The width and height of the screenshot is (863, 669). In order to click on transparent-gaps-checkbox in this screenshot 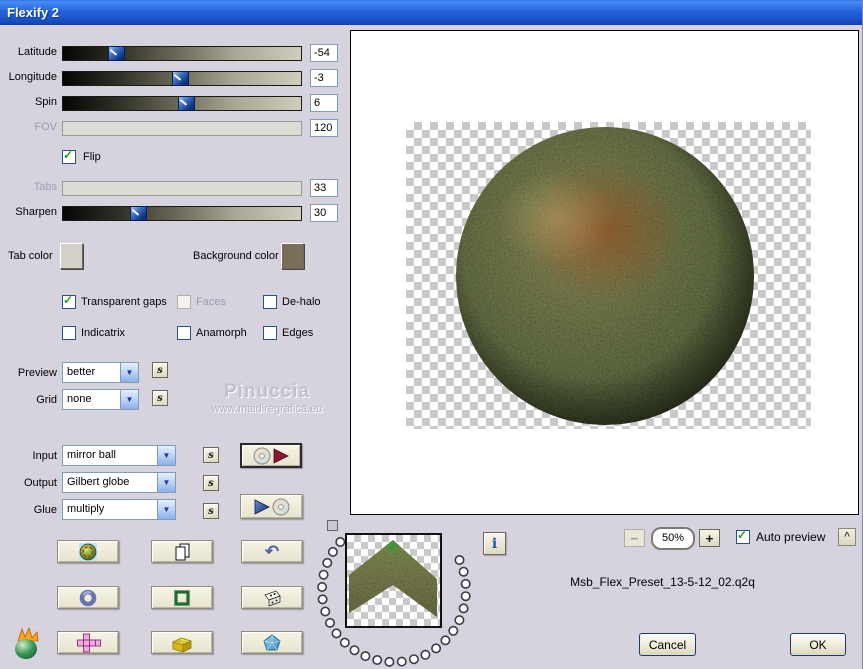, I will do `click(69, 302)`.